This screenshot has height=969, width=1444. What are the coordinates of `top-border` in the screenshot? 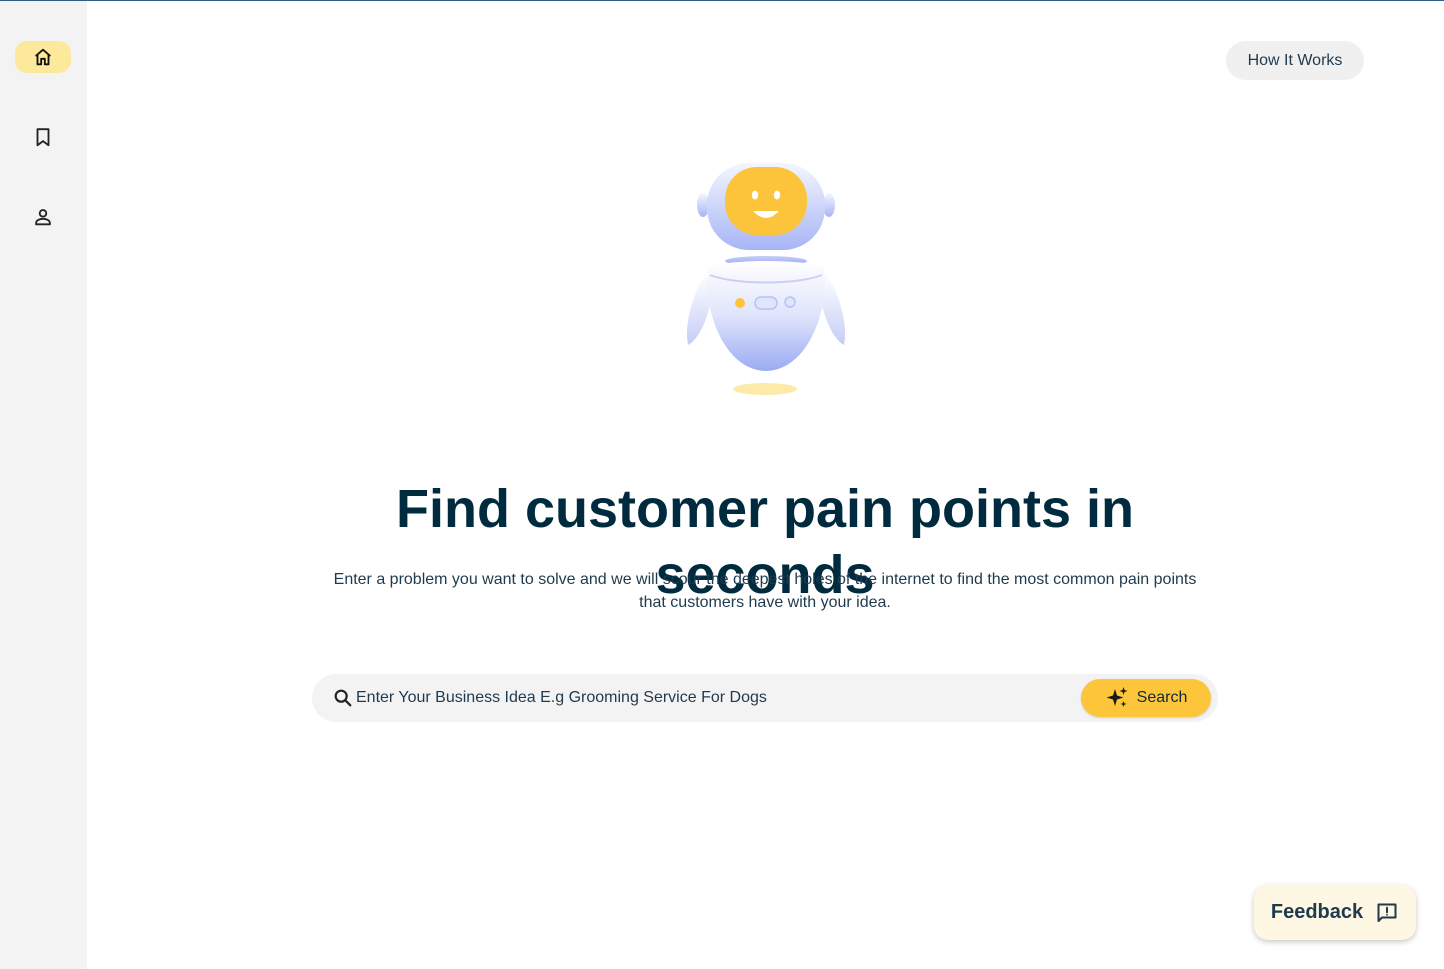 It's located at (722, 0).